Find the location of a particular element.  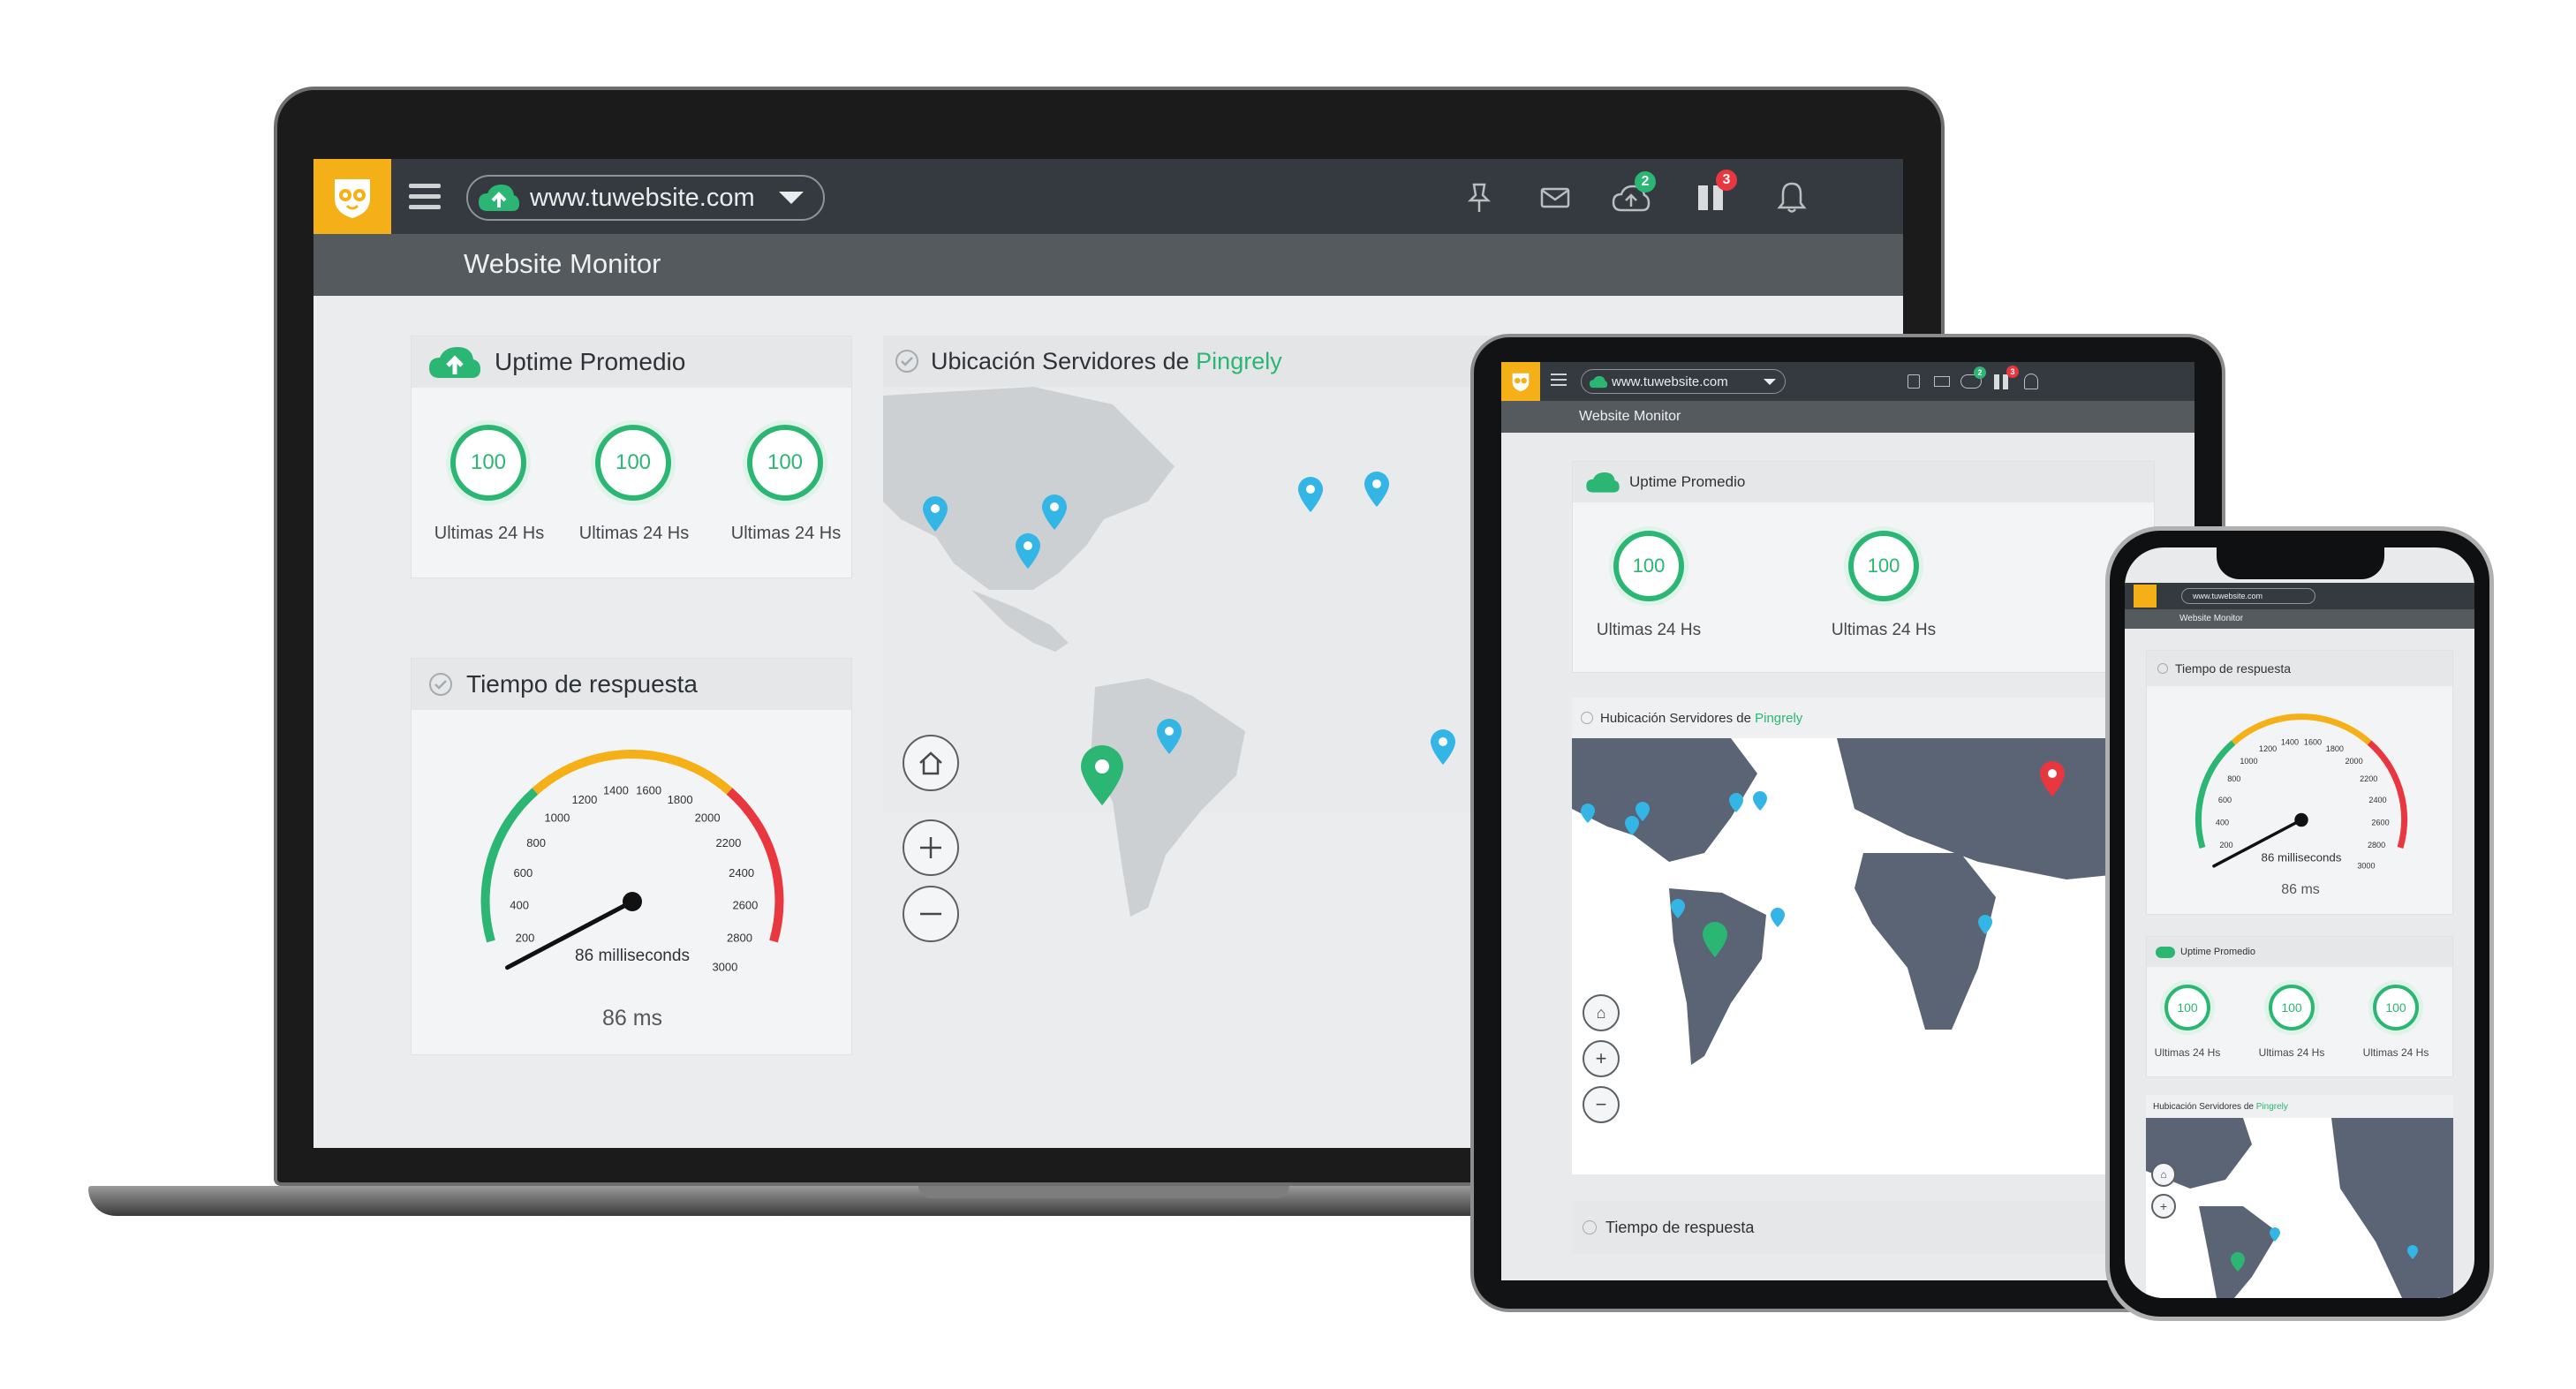

uptime-label-3: Ultimas 24 Hs is located at coordinates (2395, 1052).